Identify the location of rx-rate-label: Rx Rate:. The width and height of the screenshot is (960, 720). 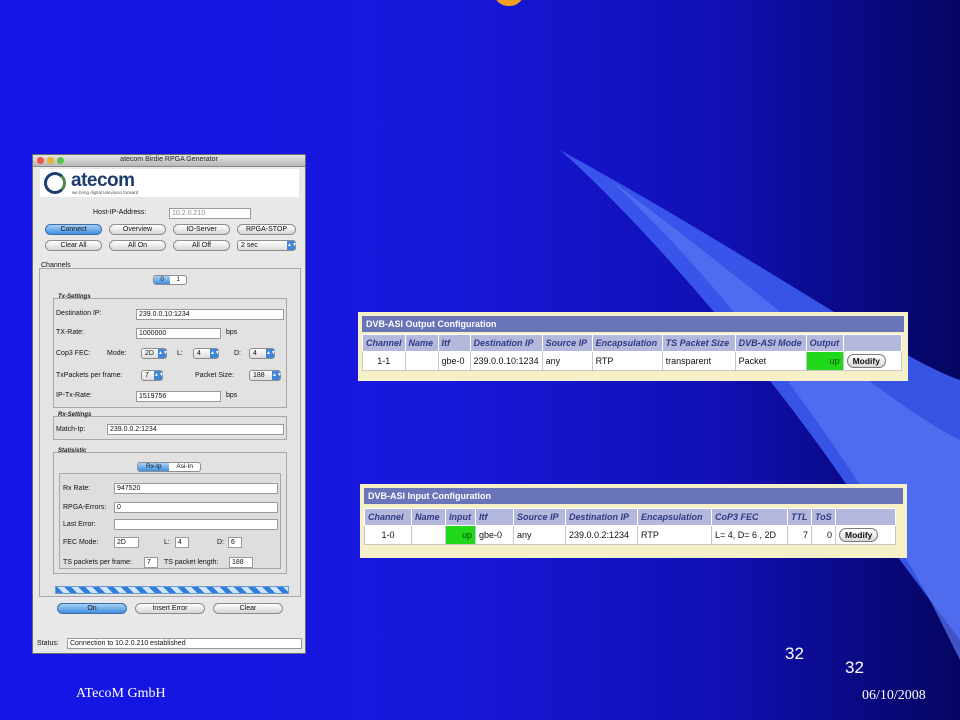
(77, 488).